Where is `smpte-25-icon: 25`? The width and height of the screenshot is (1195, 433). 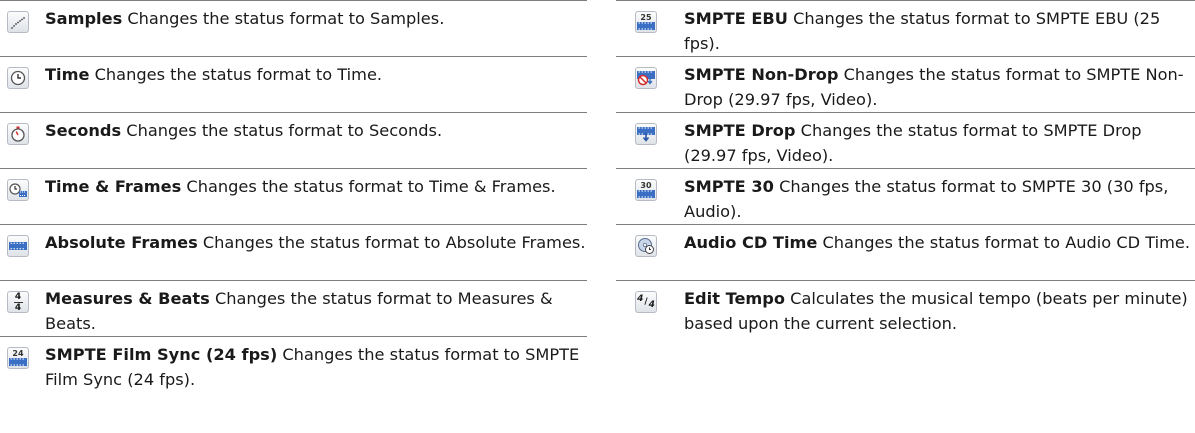
smpte-25-icon: 25 is located at coordinates (646, 22).